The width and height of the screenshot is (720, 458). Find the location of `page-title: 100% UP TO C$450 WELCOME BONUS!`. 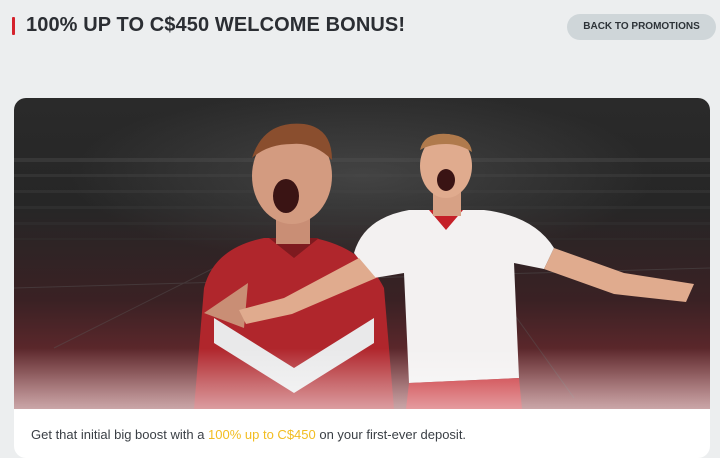

page-title: 100% UP TO C$450 WELCOME BONUS! is located at coordinates (216, 25).